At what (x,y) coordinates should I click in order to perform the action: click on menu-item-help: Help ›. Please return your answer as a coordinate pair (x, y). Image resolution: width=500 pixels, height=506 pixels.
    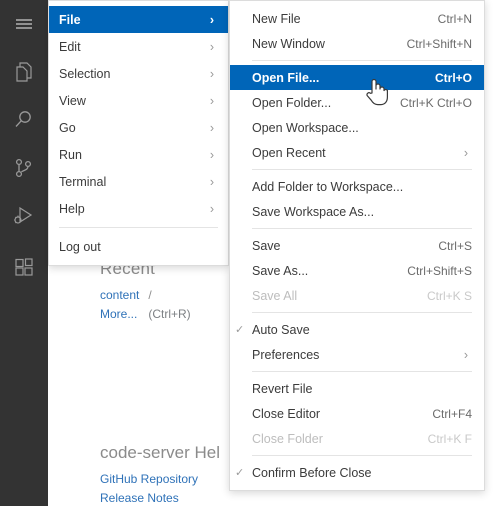
    Looking at the image, I should click on (138, 208).